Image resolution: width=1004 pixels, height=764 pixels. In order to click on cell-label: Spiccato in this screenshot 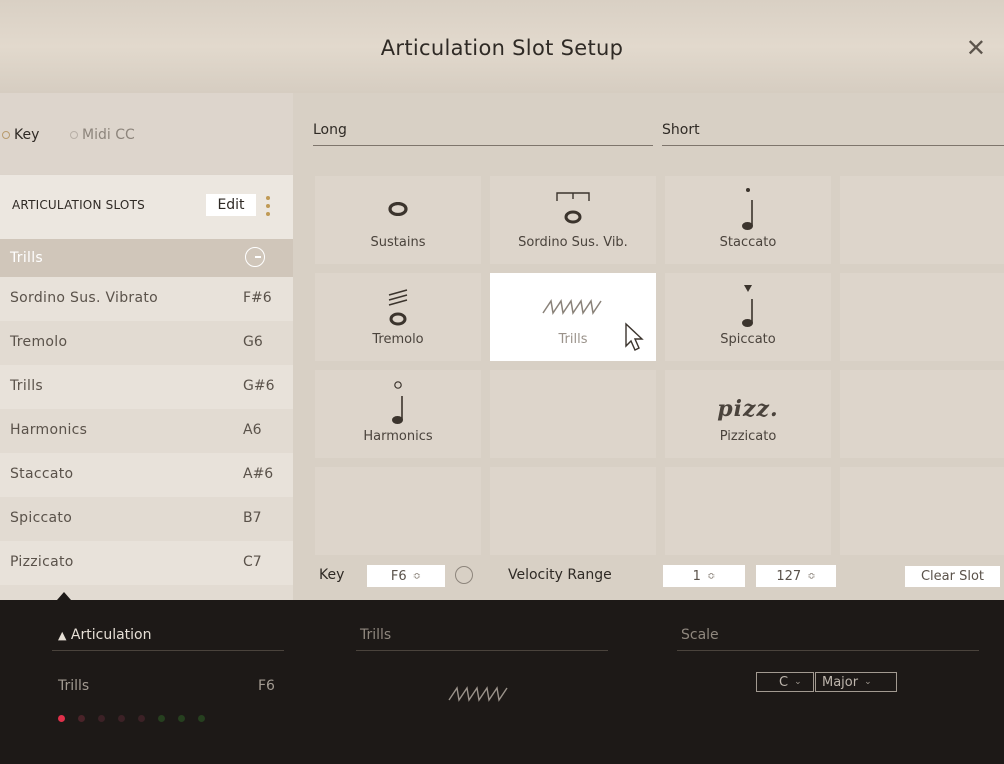, I will do `click(748, 339)`.